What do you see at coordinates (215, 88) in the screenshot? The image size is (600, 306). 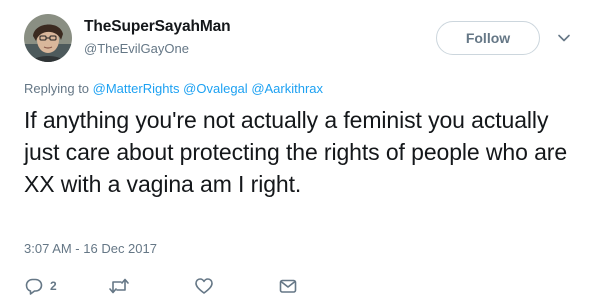 I see `mention-link: @Ovalegal` at bounding box center [215, 88].